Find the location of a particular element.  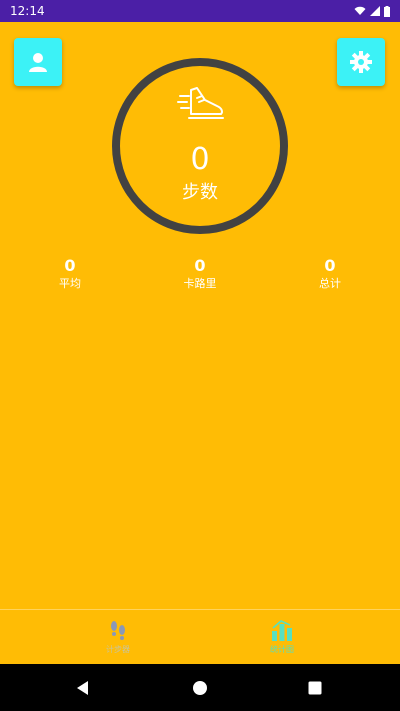

stat-average: 0 平均 is located at coordinates (70, 274).